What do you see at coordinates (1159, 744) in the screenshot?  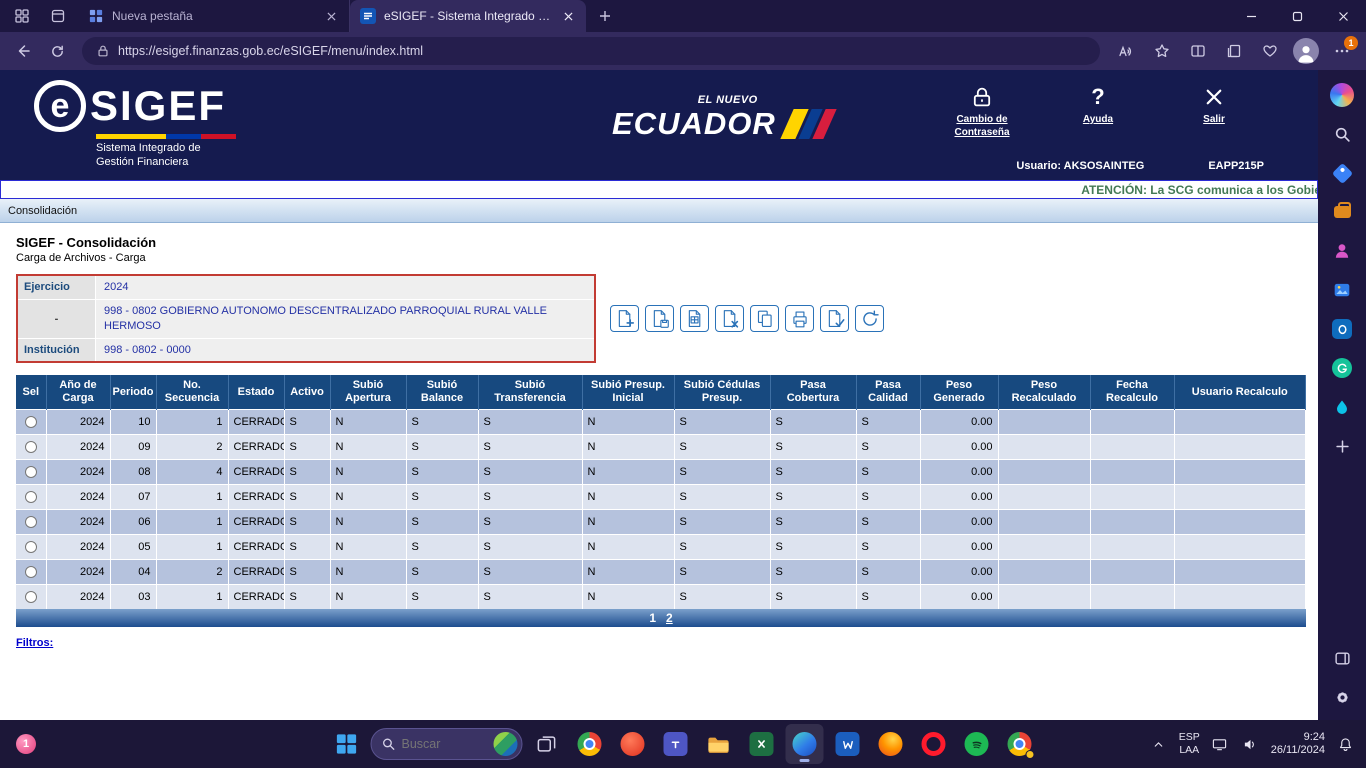 I see `tray-overflow-button` at bounding box center [1159, 744].